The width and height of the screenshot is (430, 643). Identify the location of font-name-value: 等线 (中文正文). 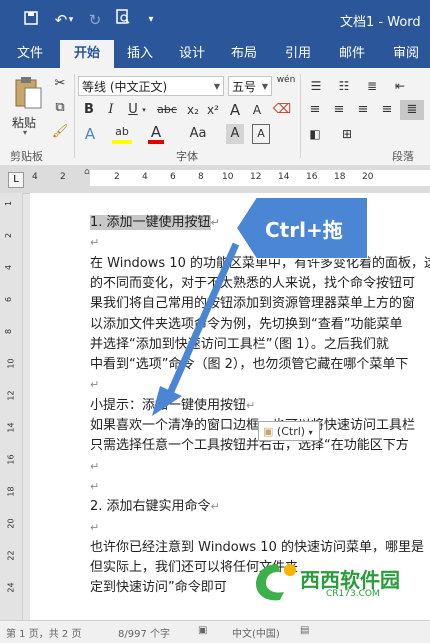
(125, 87).